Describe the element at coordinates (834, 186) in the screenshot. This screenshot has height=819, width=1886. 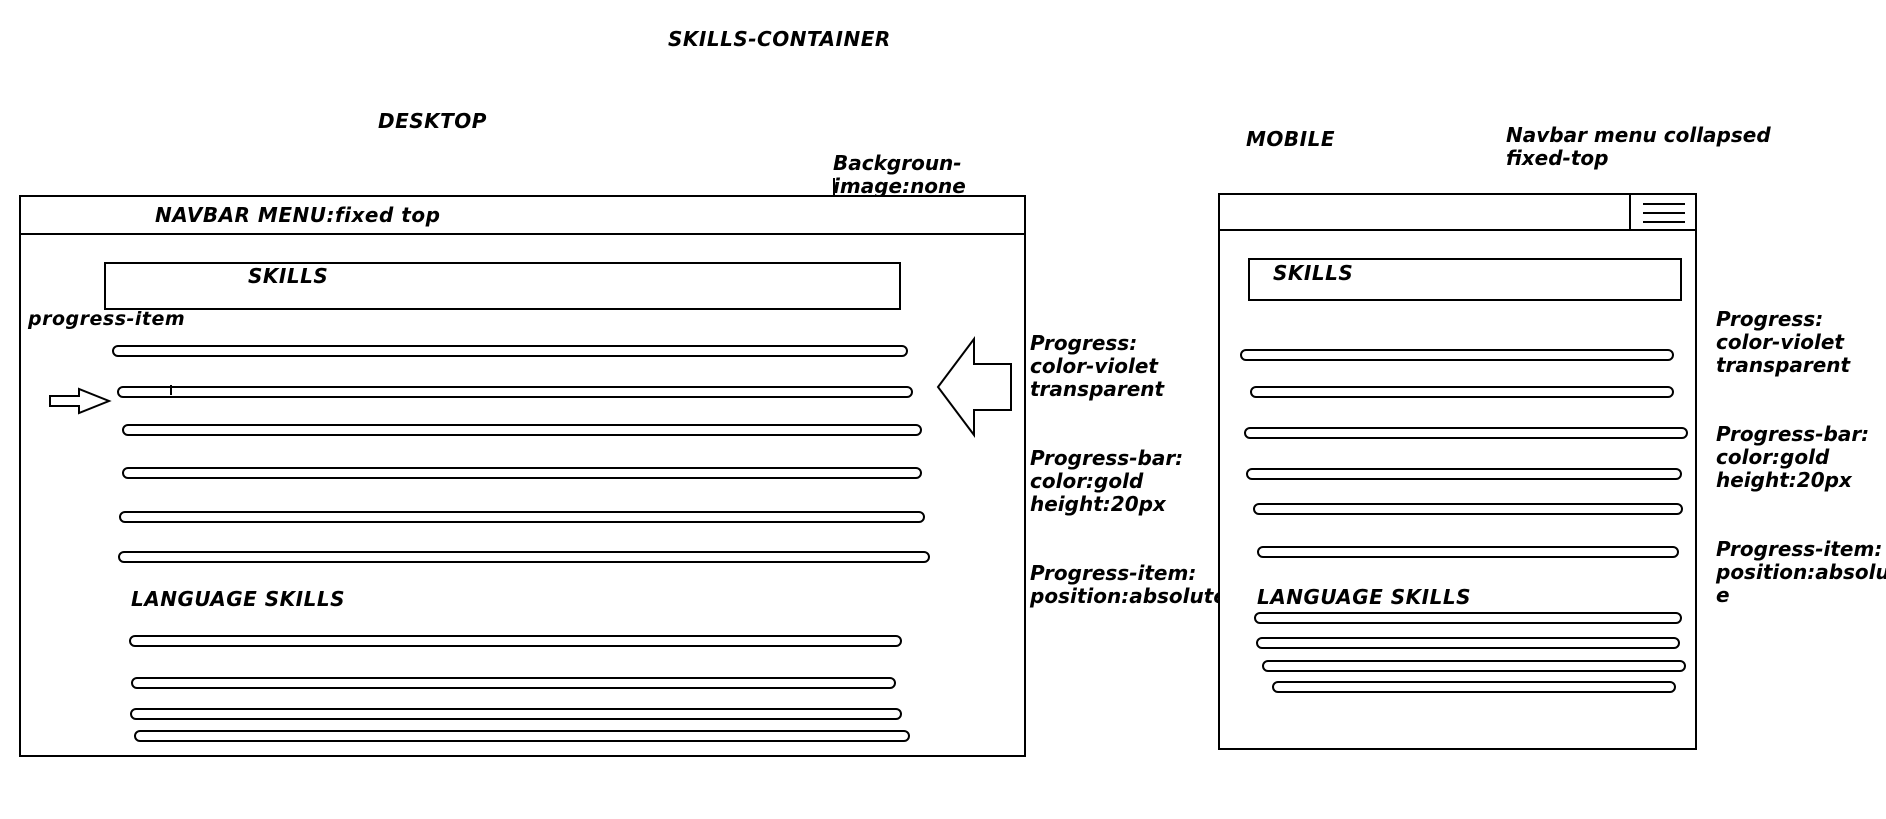
I see `background-note-leader` at that location.